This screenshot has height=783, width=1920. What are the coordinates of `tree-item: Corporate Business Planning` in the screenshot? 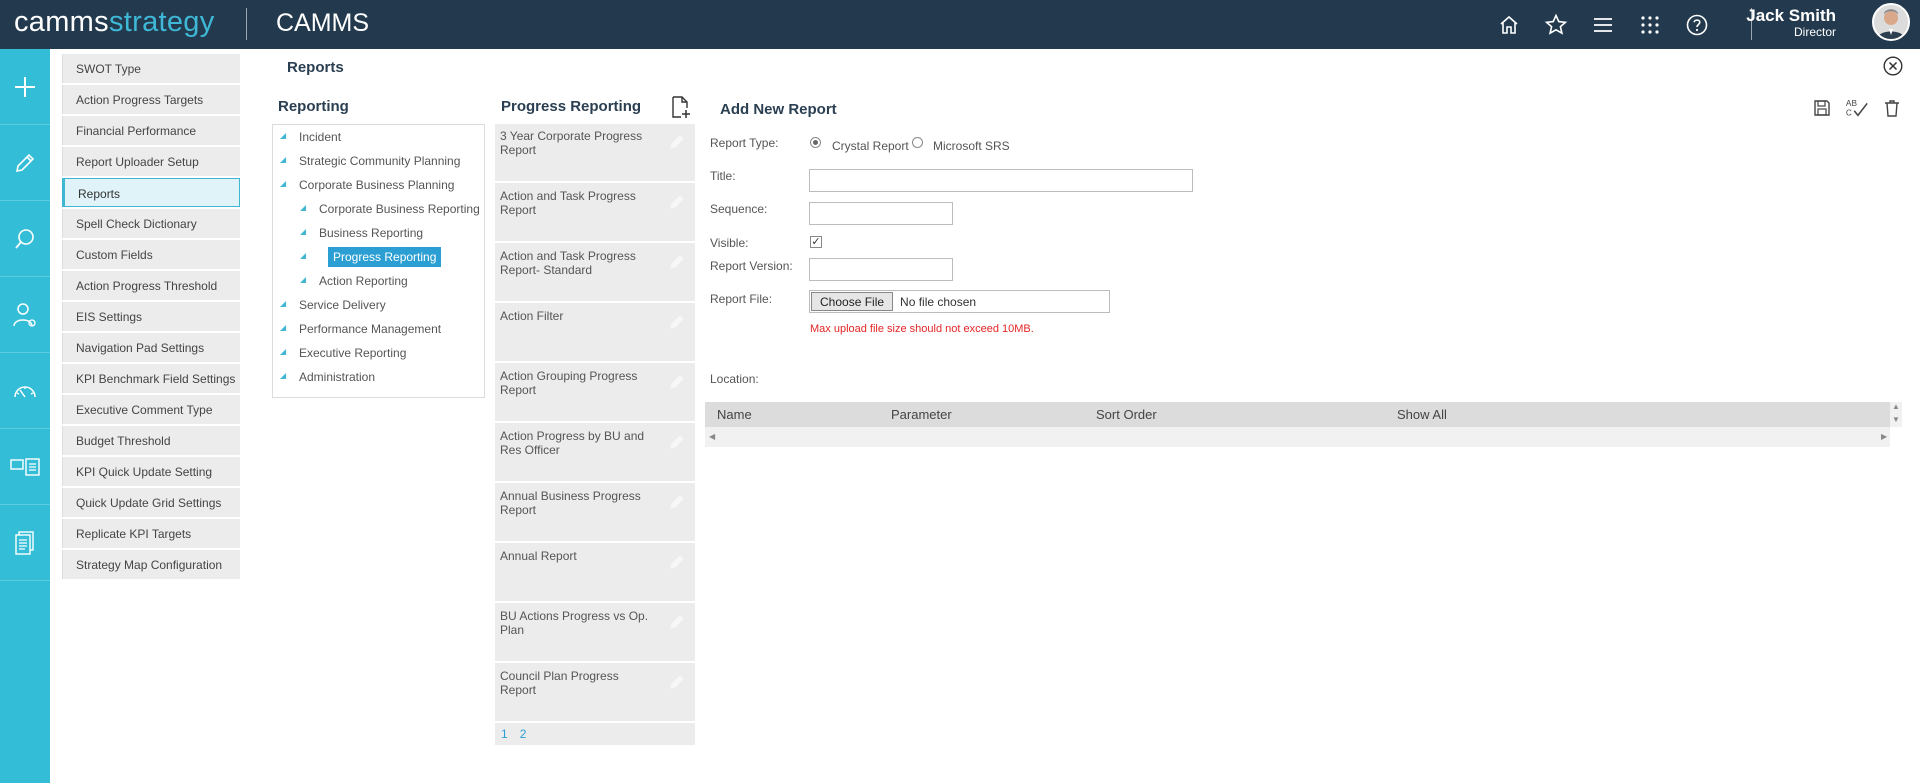 It's located at (376, 185).